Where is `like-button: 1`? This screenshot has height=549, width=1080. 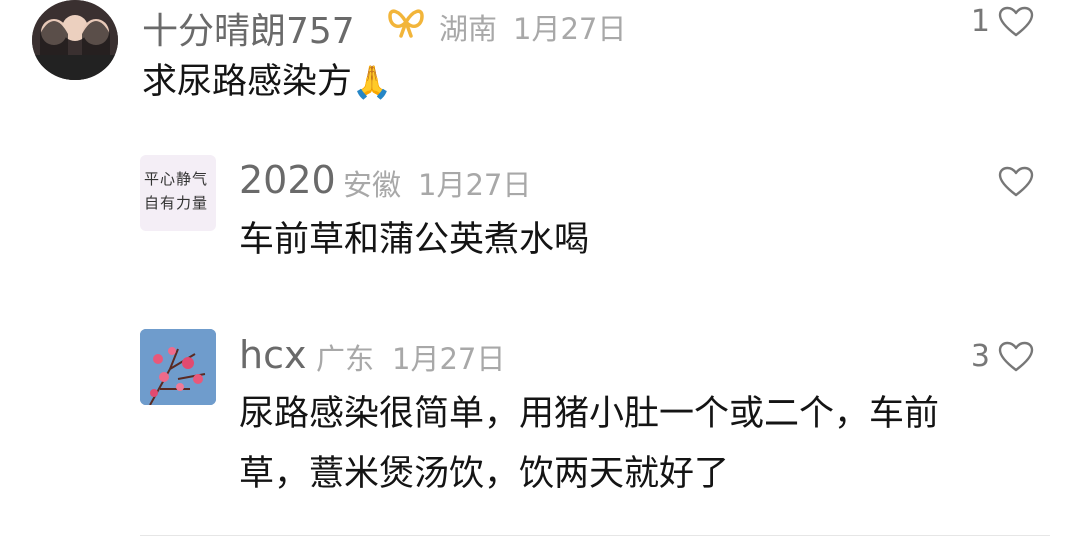 like-button: 1 is located at coordinates (1002, 21).